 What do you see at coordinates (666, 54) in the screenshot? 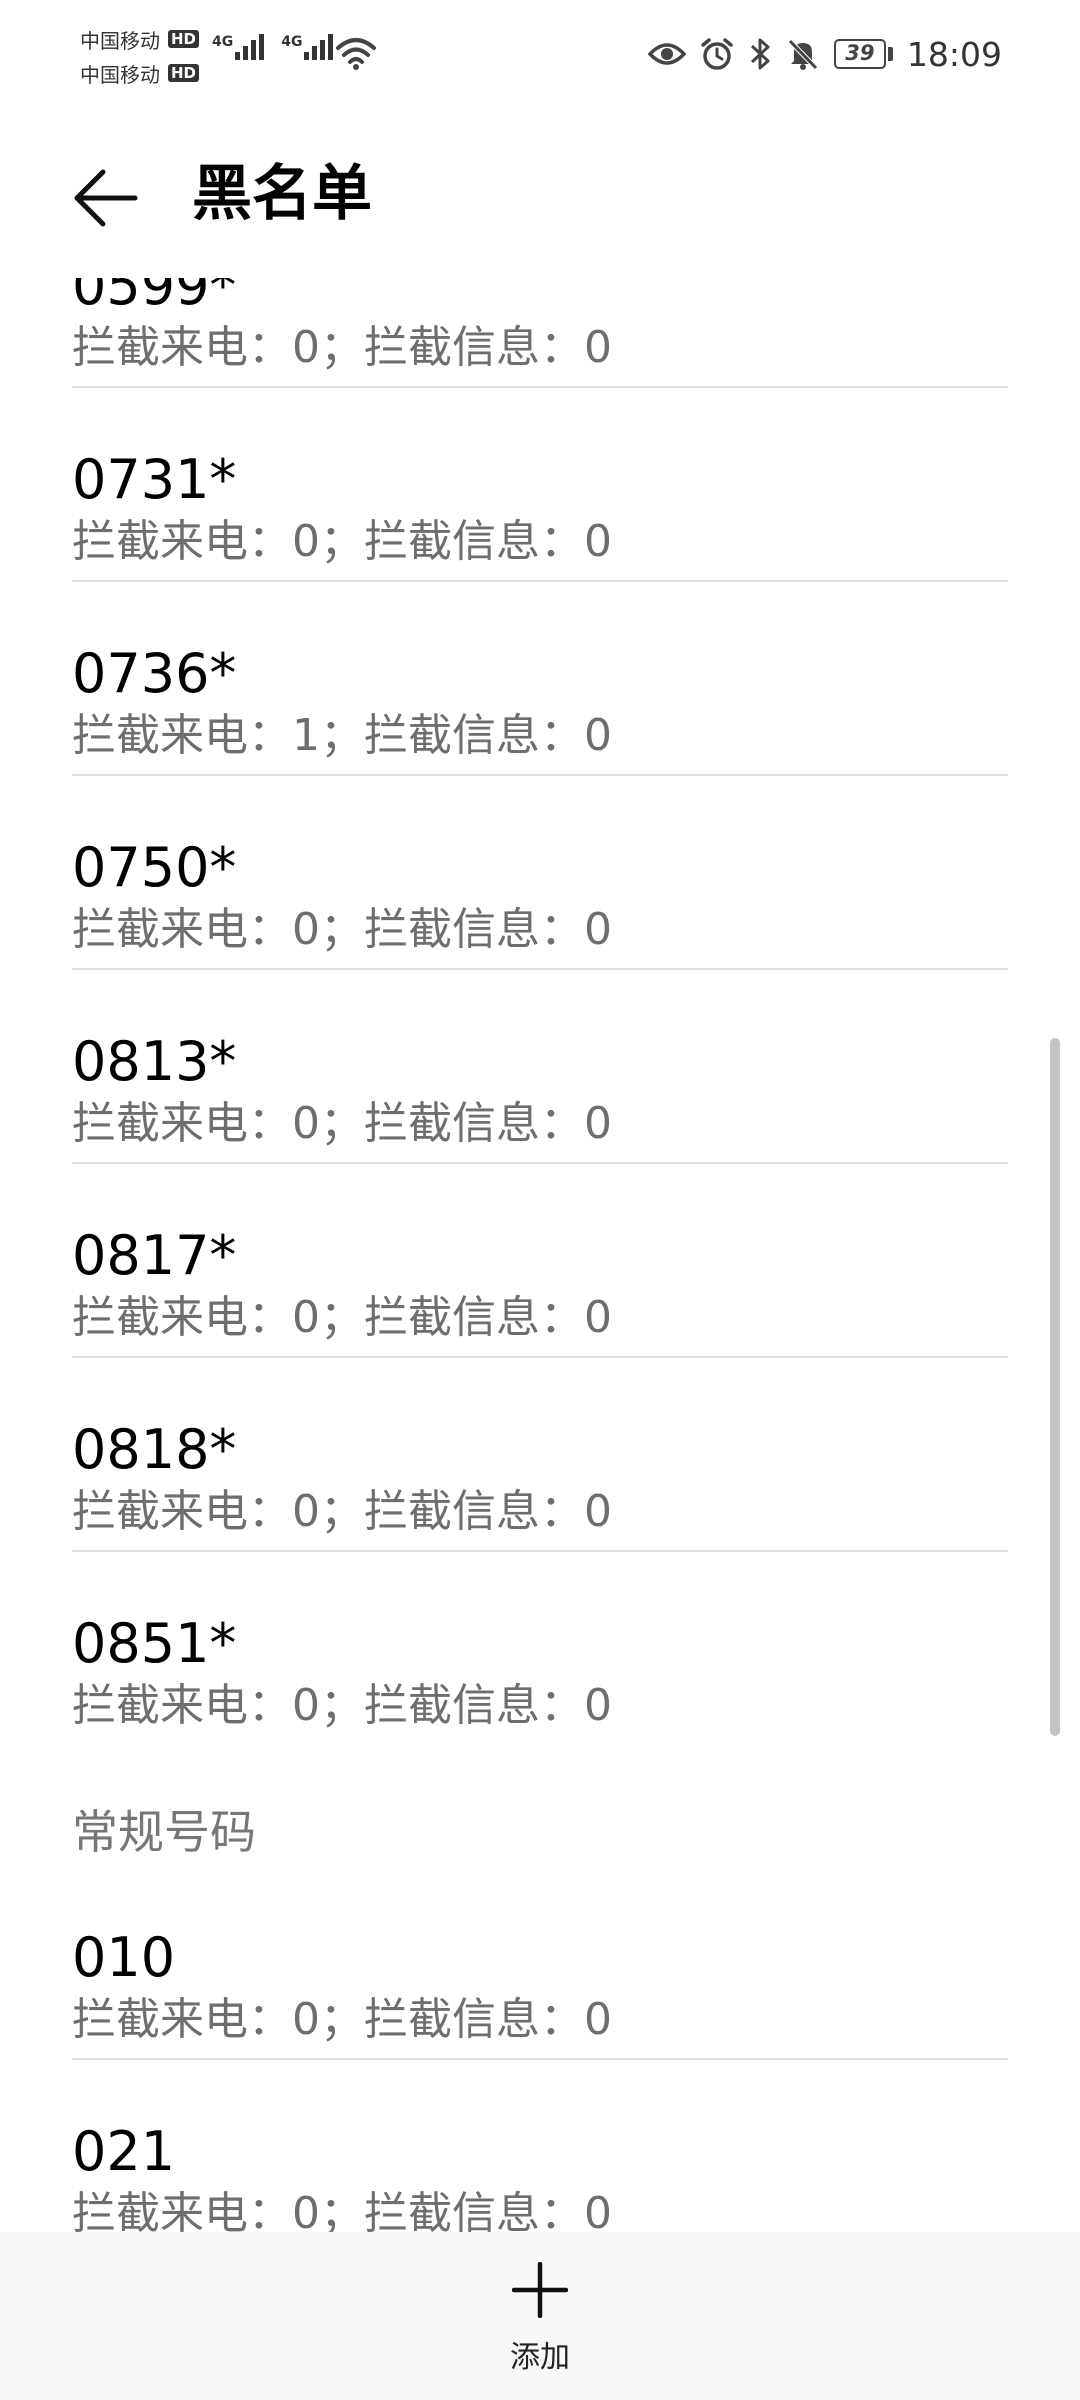
I see `eye-icon` at bounding box center [666, 54].